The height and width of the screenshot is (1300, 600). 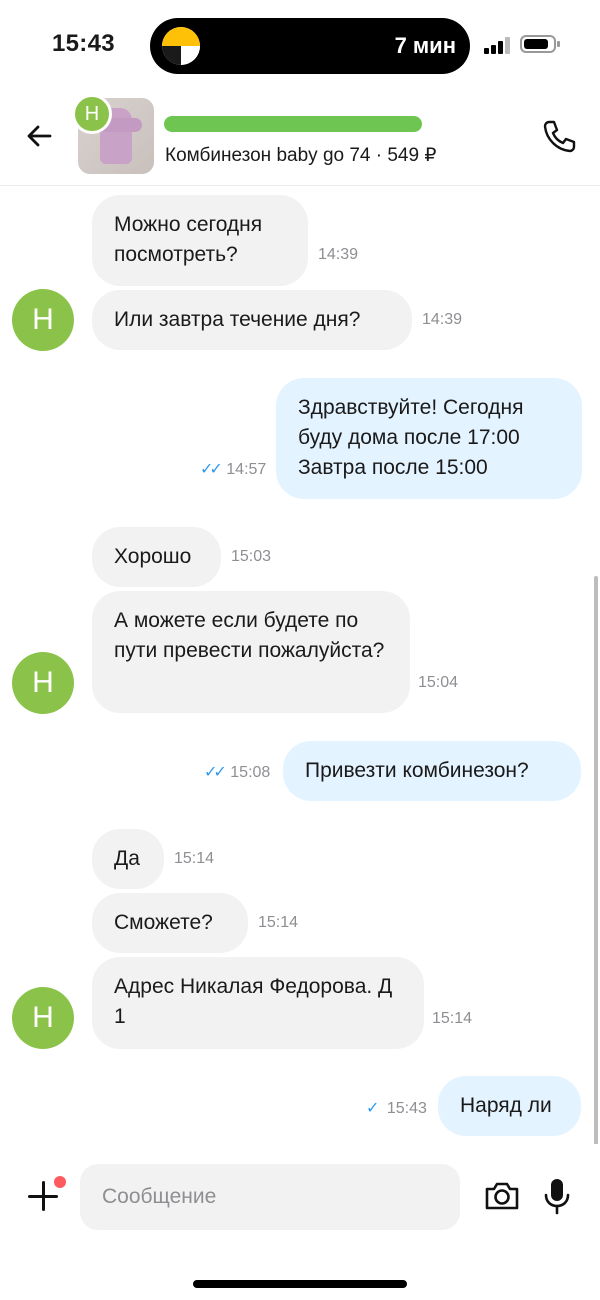 What do you see at coordinates (253, 1001) in the screenshot?
I see `message-text: Адрес Никалая Федорова. Д 1` at bounding box center [253, 1001].